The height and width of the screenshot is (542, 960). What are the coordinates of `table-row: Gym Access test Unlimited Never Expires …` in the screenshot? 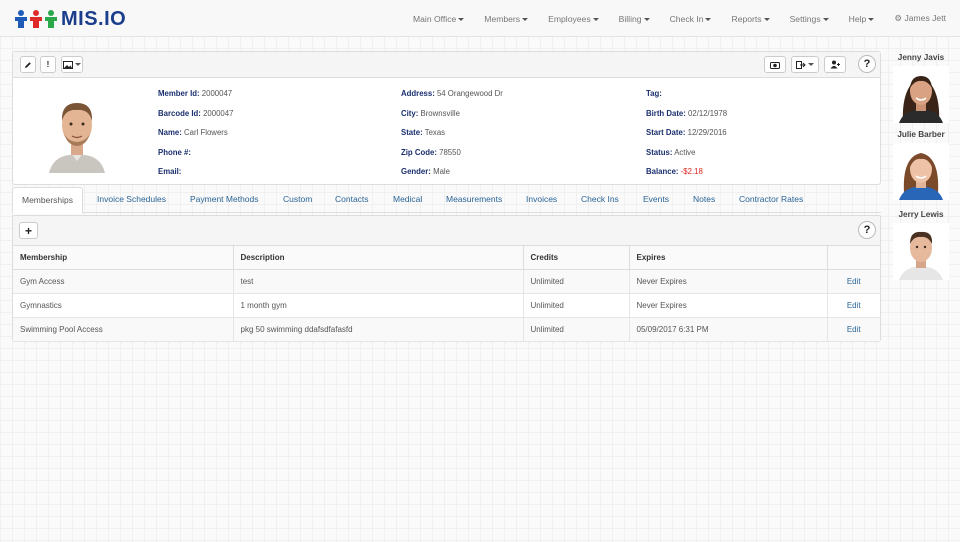 It's located at (446, 281).